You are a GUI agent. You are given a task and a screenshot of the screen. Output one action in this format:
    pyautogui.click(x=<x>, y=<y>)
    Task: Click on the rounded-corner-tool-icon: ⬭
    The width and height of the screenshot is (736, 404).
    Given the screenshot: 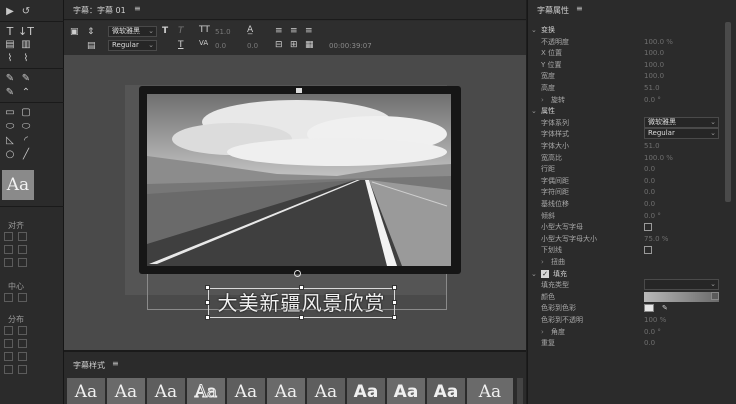 What is the action you would take?
    pyautogui.click(x=26, y=127)
    